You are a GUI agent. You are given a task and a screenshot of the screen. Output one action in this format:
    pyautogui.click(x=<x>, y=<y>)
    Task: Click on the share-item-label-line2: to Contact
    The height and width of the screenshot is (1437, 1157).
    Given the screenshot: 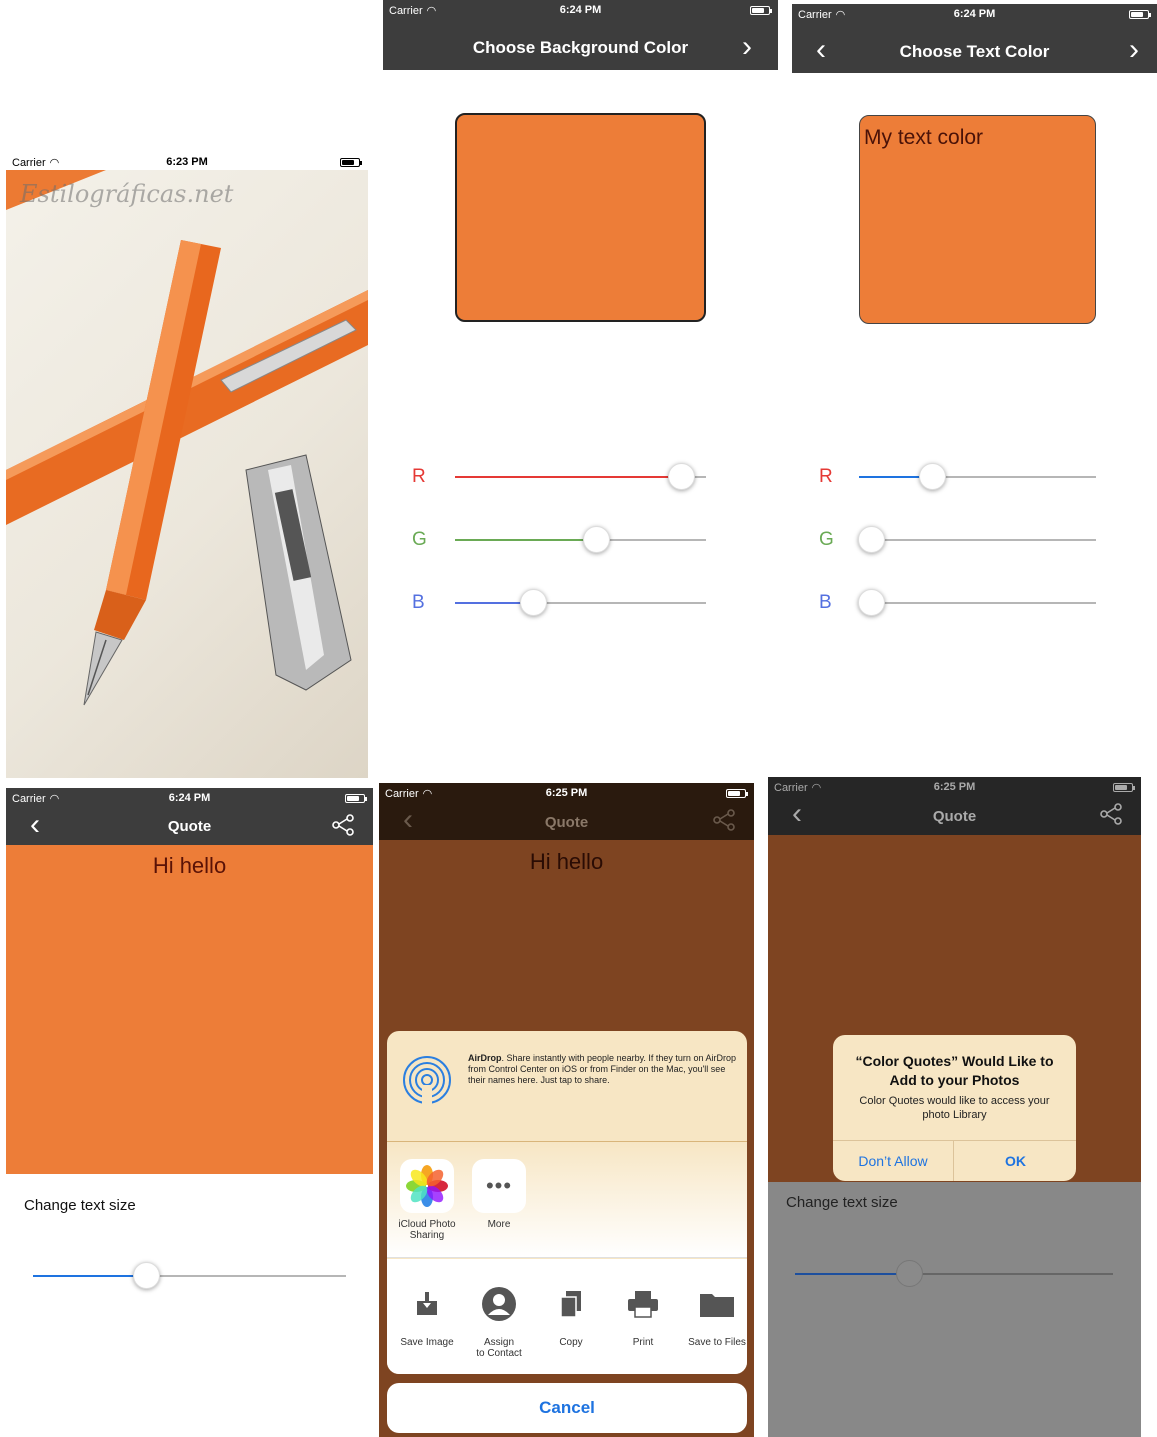 What is the action you would take?
    pyautogui.click(x=499, y=1353)
    